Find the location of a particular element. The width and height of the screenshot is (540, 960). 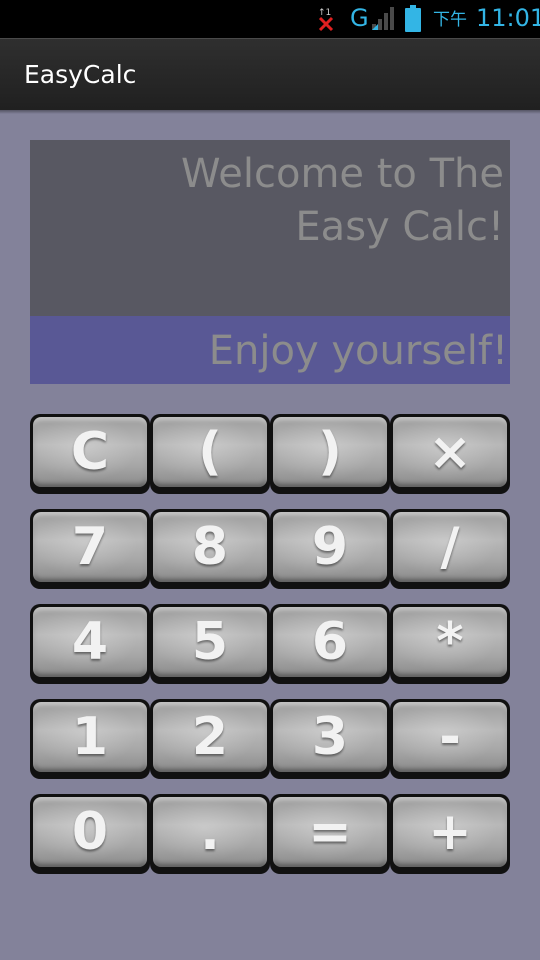

key-open-paren: ( is located at coordinates (210, 454).